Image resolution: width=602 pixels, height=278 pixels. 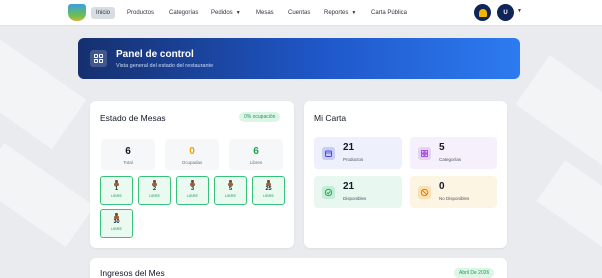 I want to click on calendar-icon, so click(x=328, y=153).